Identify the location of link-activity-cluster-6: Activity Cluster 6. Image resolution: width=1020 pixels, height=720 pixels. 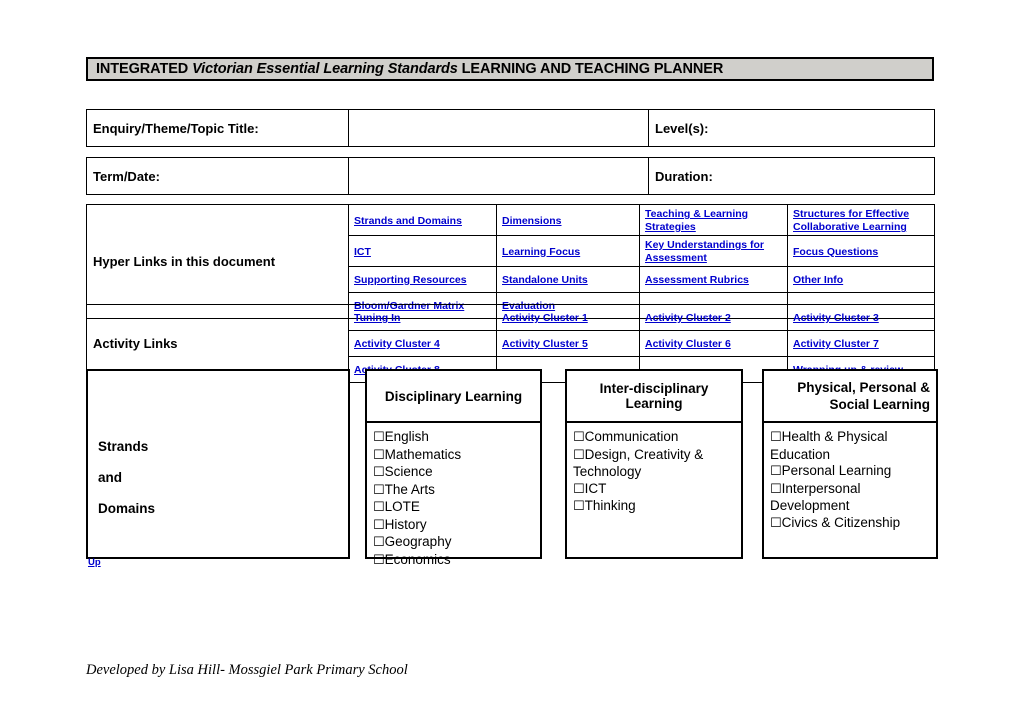
(688, 344).